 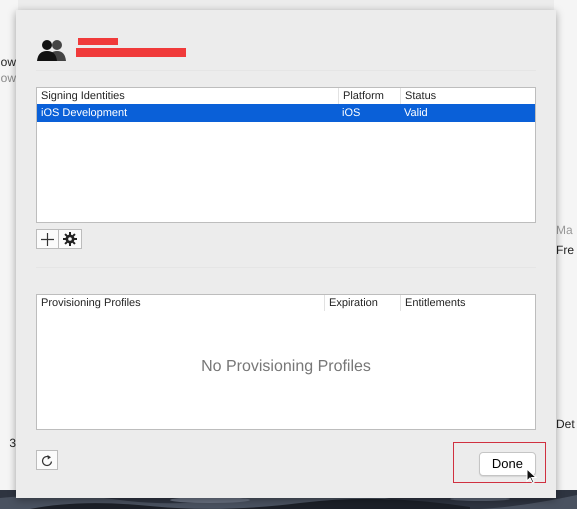 What do you see at coordinates (187, 96) in the screenshot?
I see `column-header: Signing Identities` at bounding box center [187, 96].